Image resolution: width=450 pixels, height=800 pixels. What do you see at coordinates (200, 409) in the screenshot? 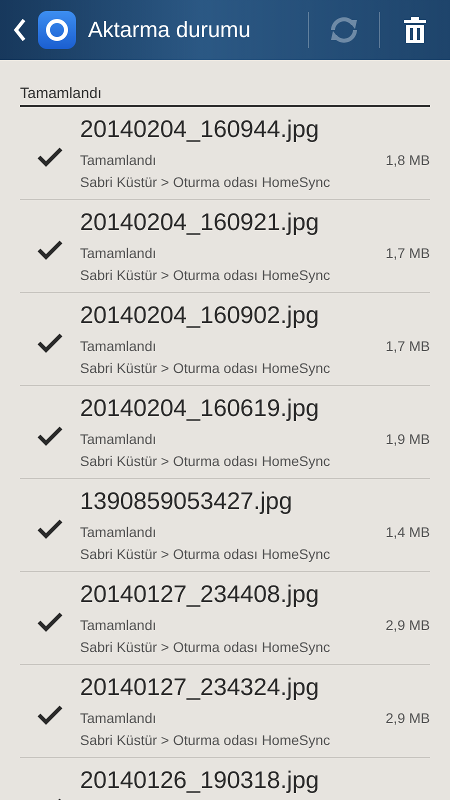
I see `file-name: 20140204_160619.jpg` at bounding box center [200, 409].